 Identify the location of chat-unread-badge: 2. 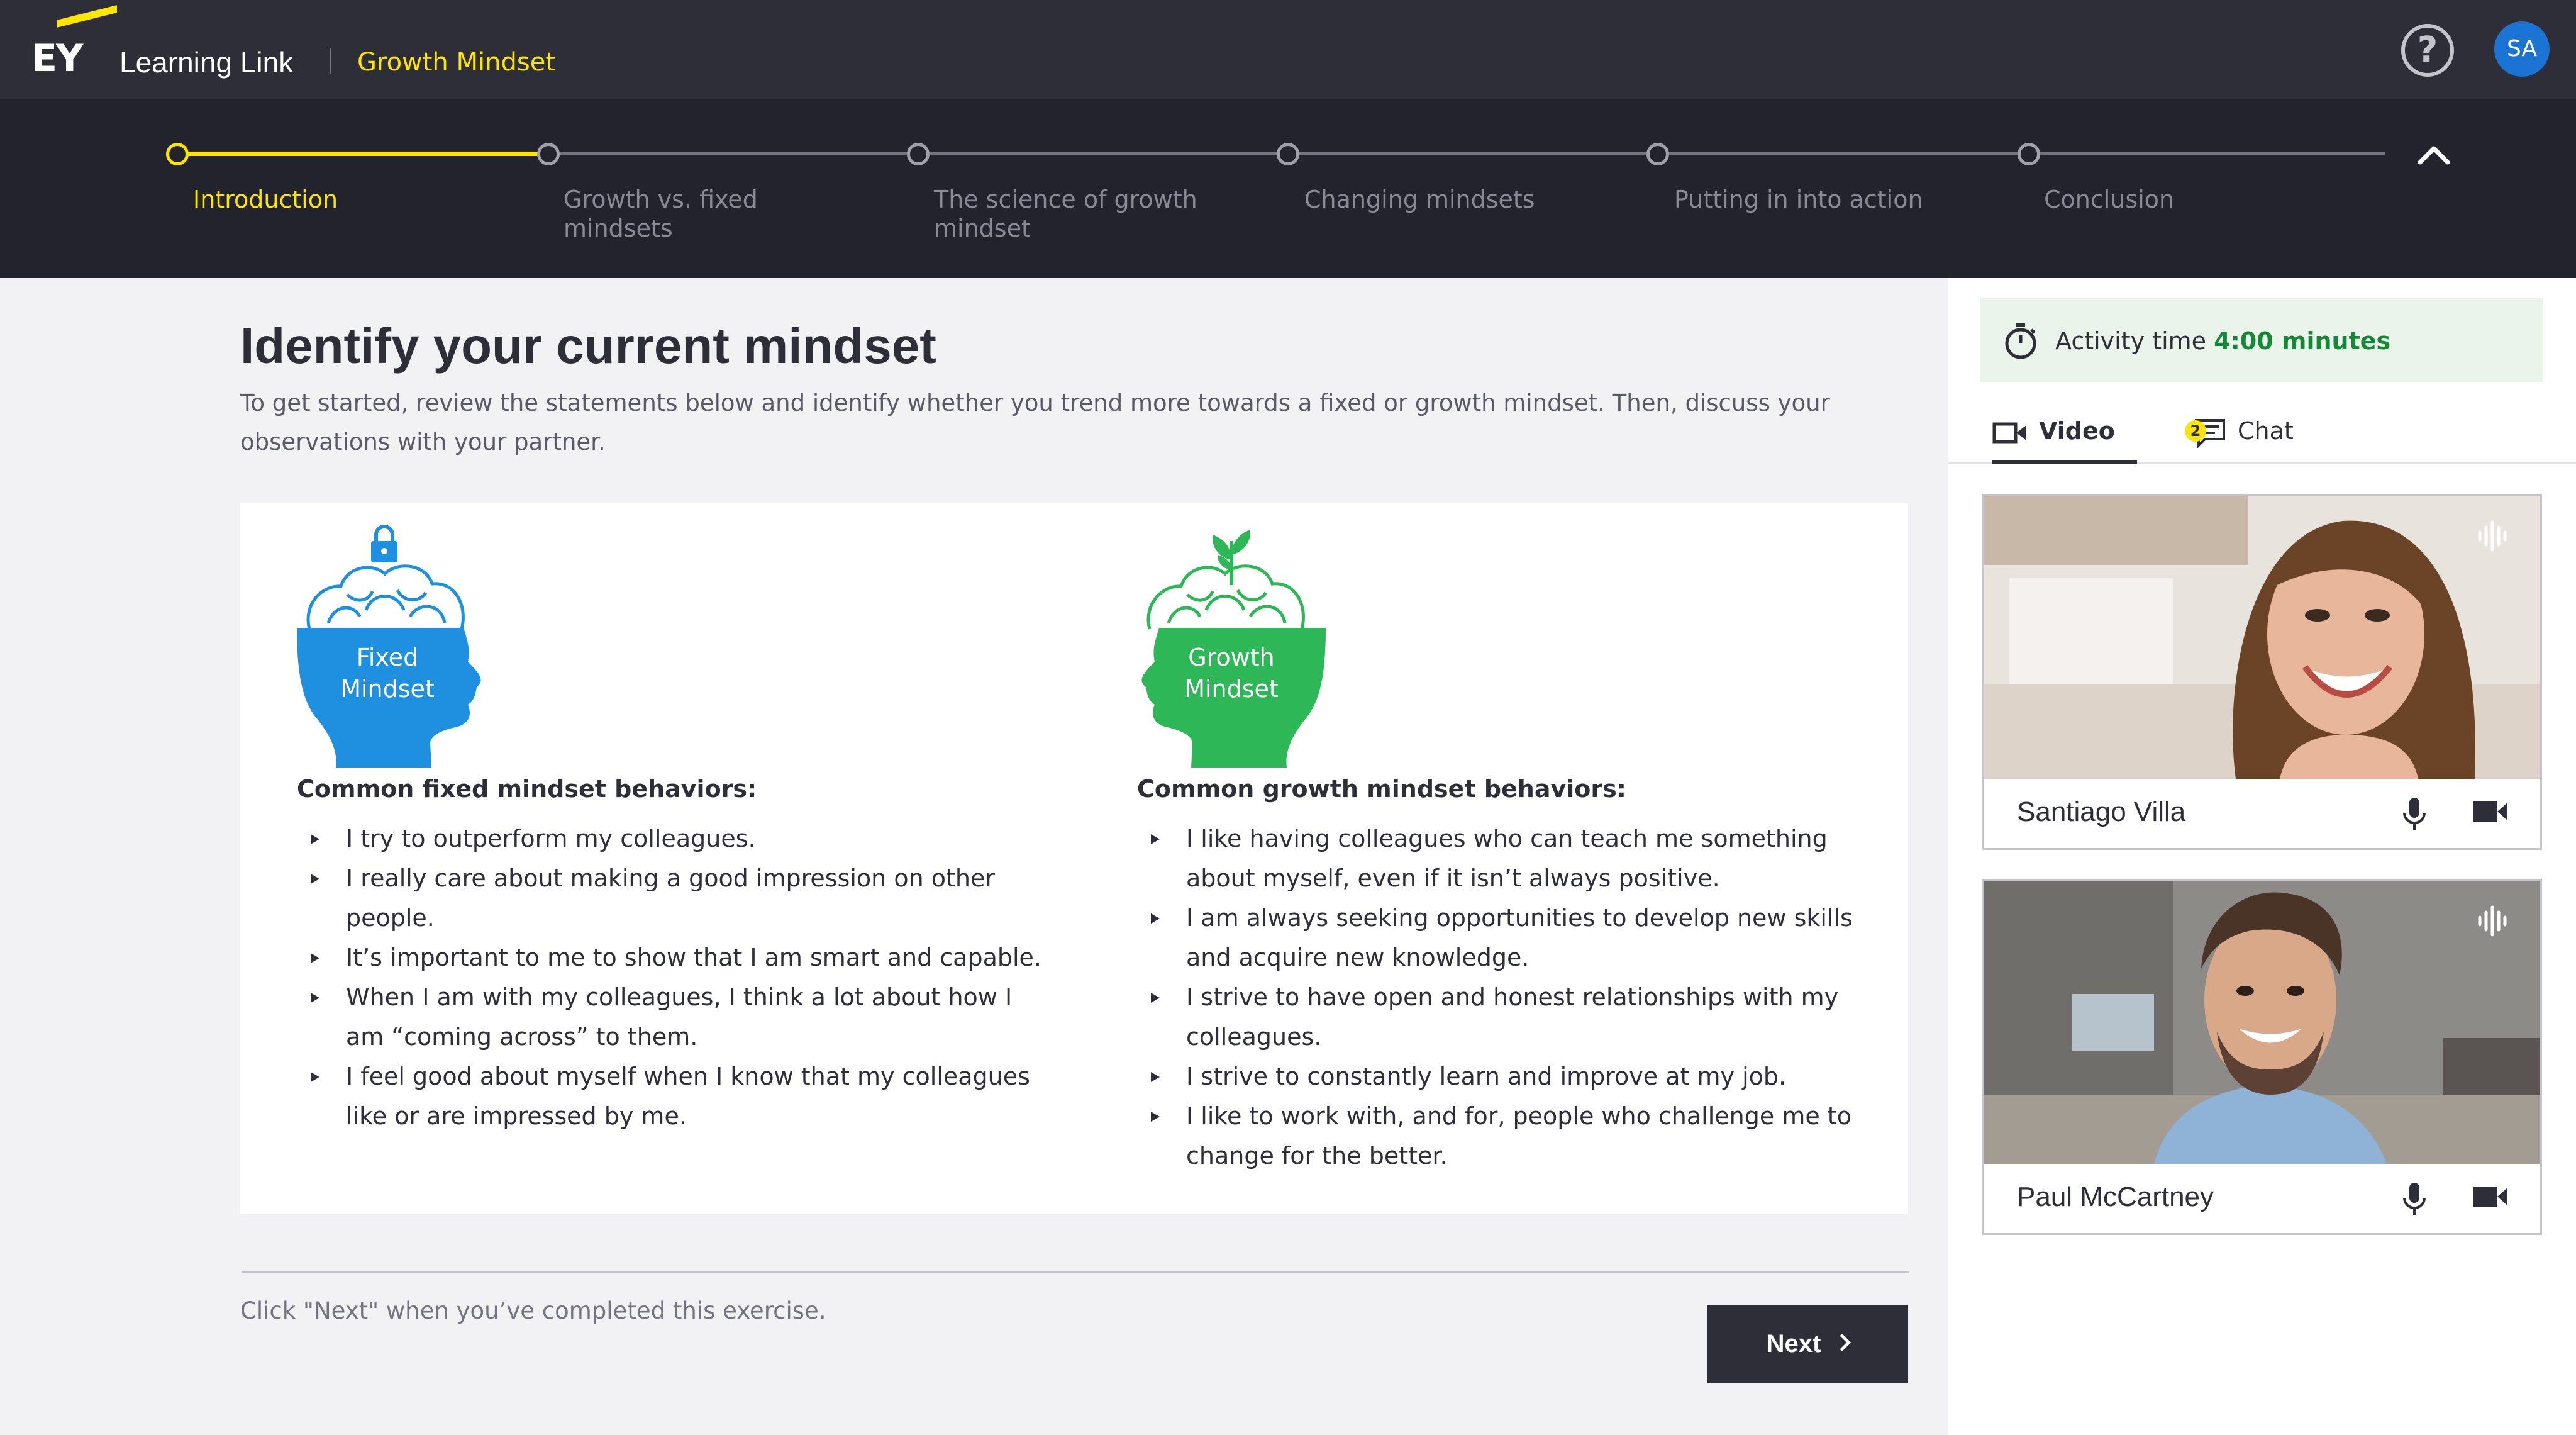
(2195, 431).